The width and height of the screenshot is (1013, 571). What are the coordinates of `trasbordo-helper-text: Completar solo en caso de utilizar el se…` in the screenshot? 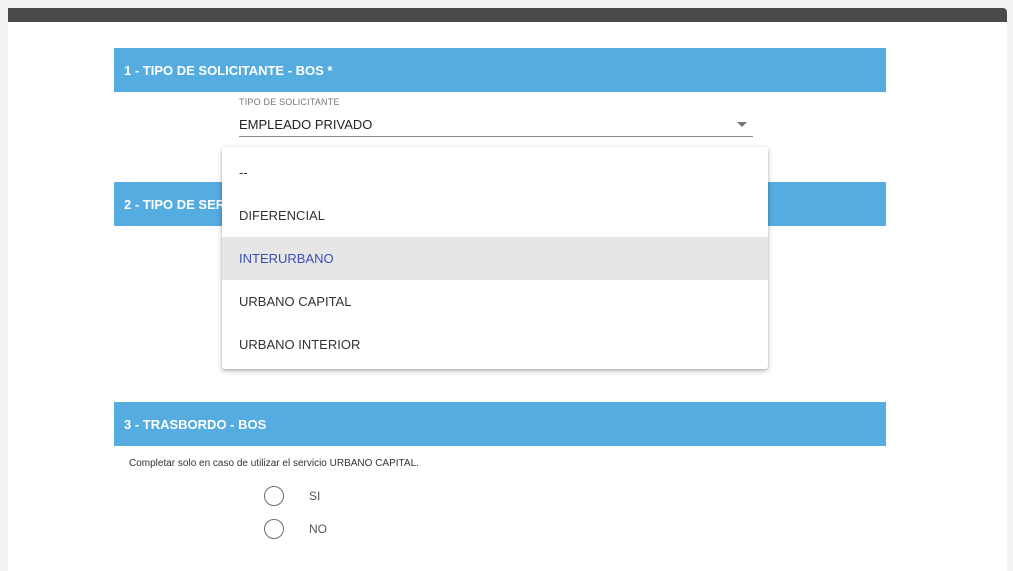 It's located at (274, 463).